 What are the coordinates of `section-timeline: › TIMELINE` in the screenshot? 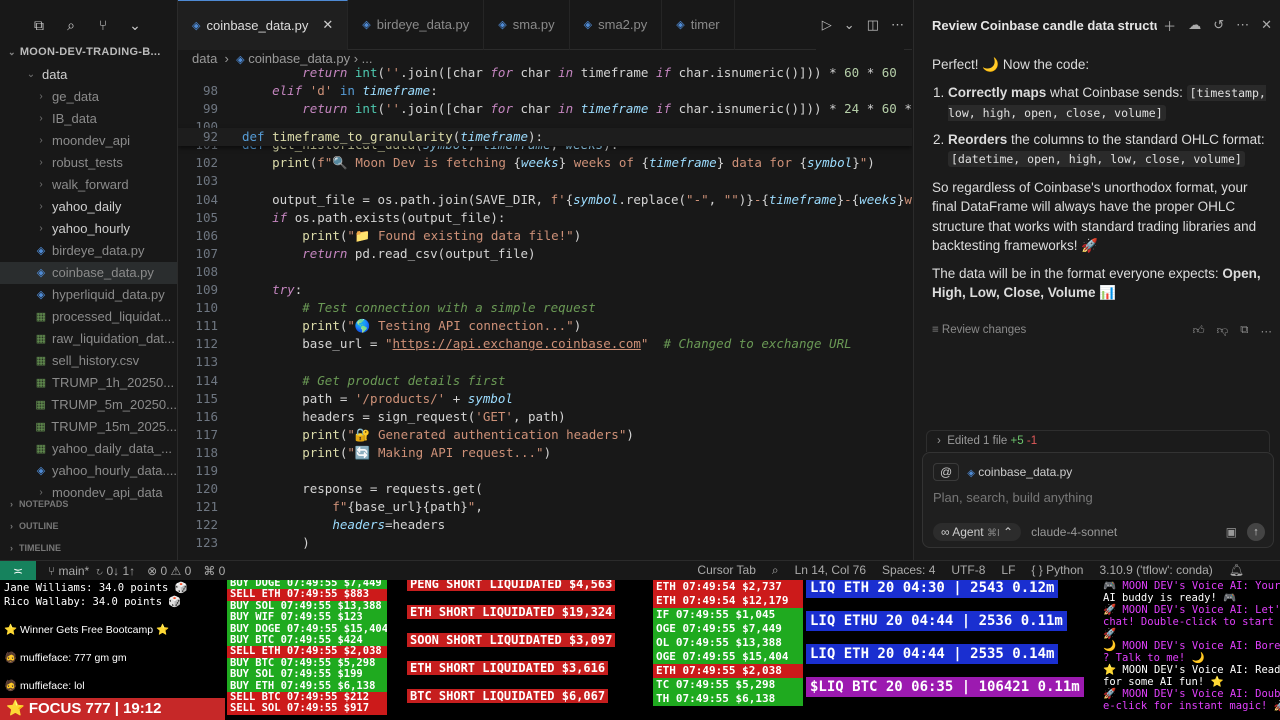 It's located at (88, 548).